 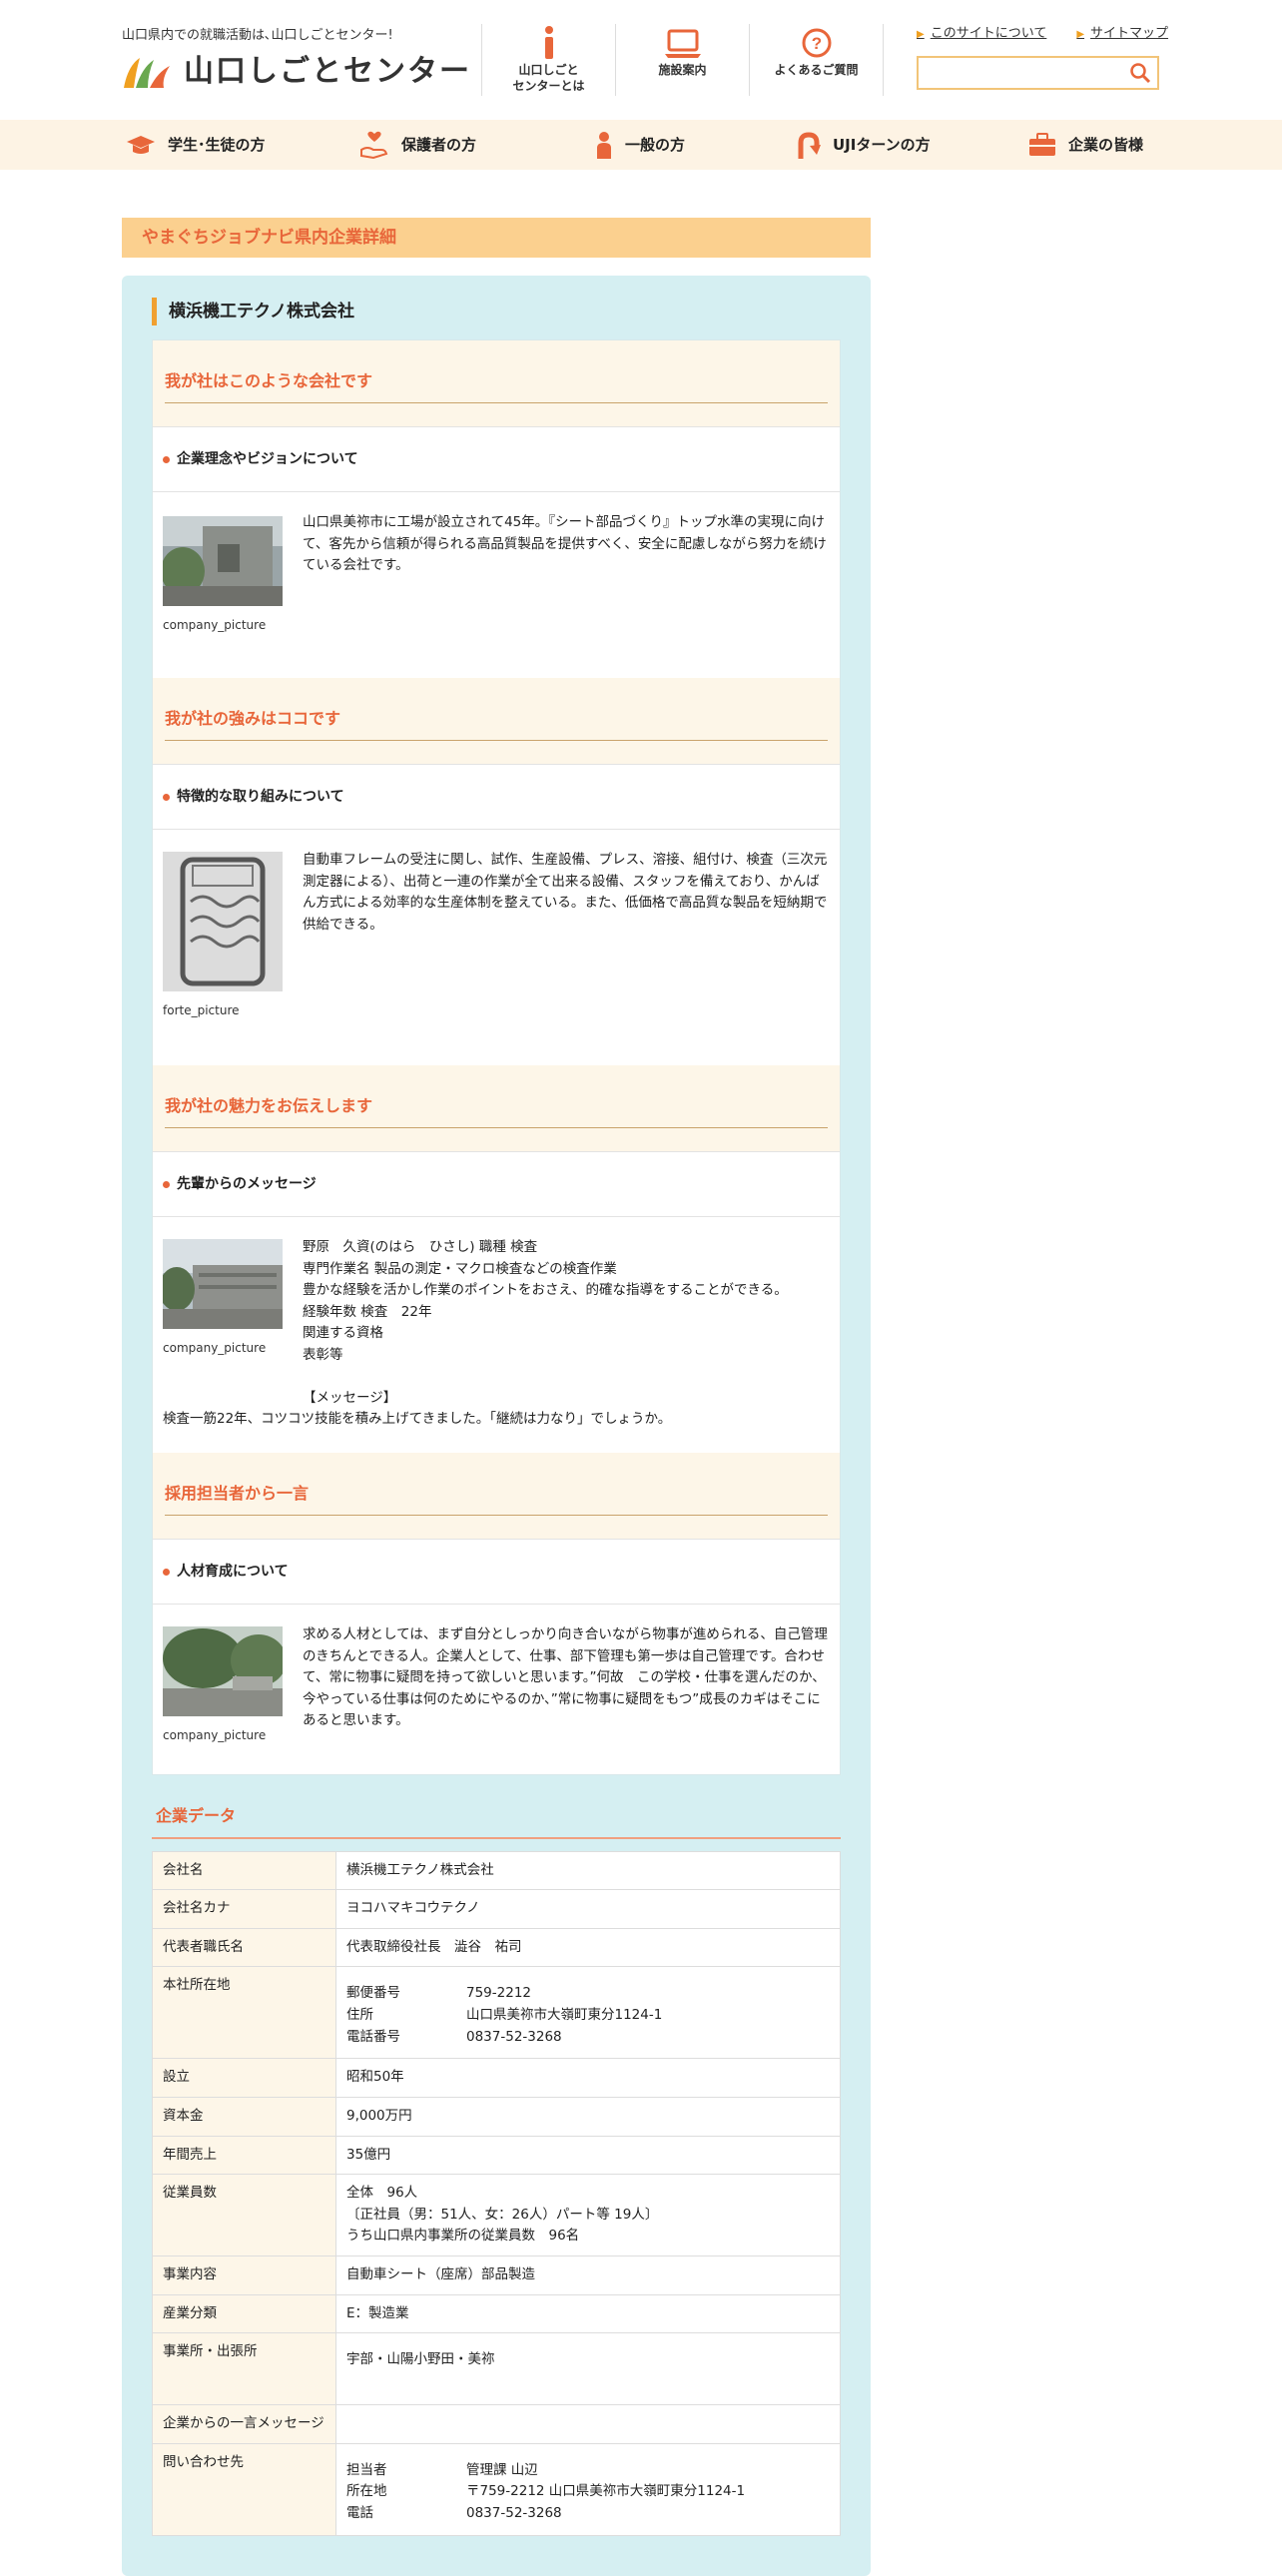 What do you see at coordinates (196, 145) in the screenshot?
I see `gnav-students: 学生･生徒の方` at bounding box center [196, 145].